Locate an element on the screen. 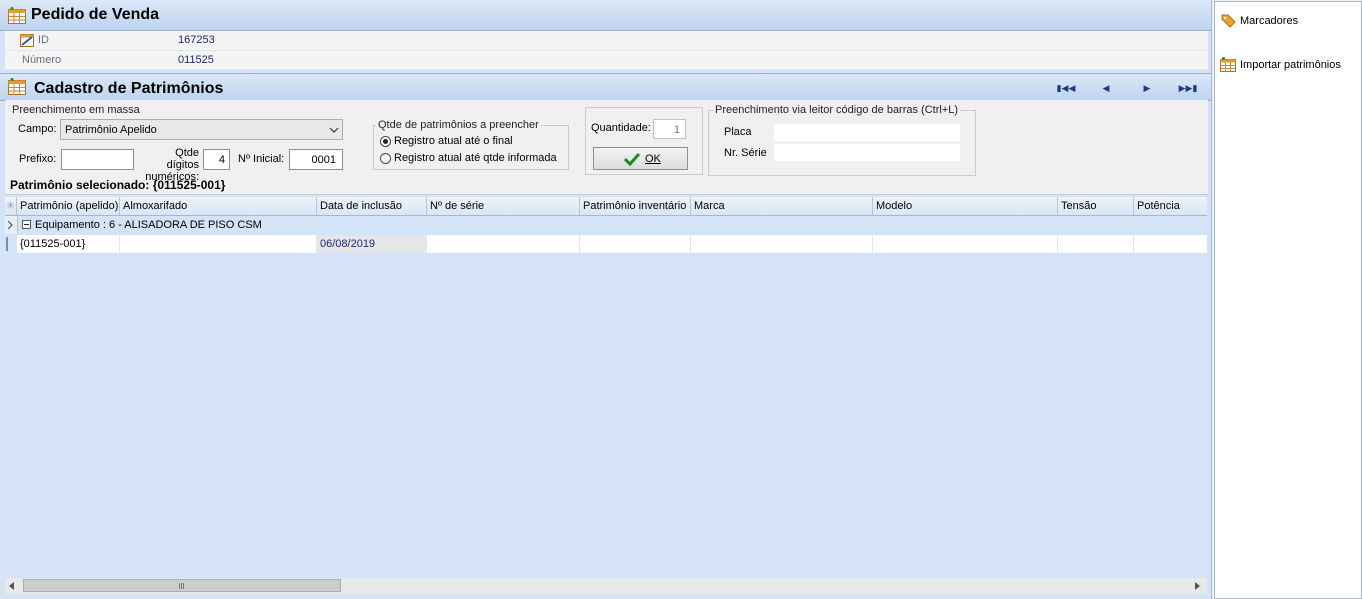 The width and height of the screenshot is (1362, 599). prev-icon: ◀ is located at coordinates (1106, 87).